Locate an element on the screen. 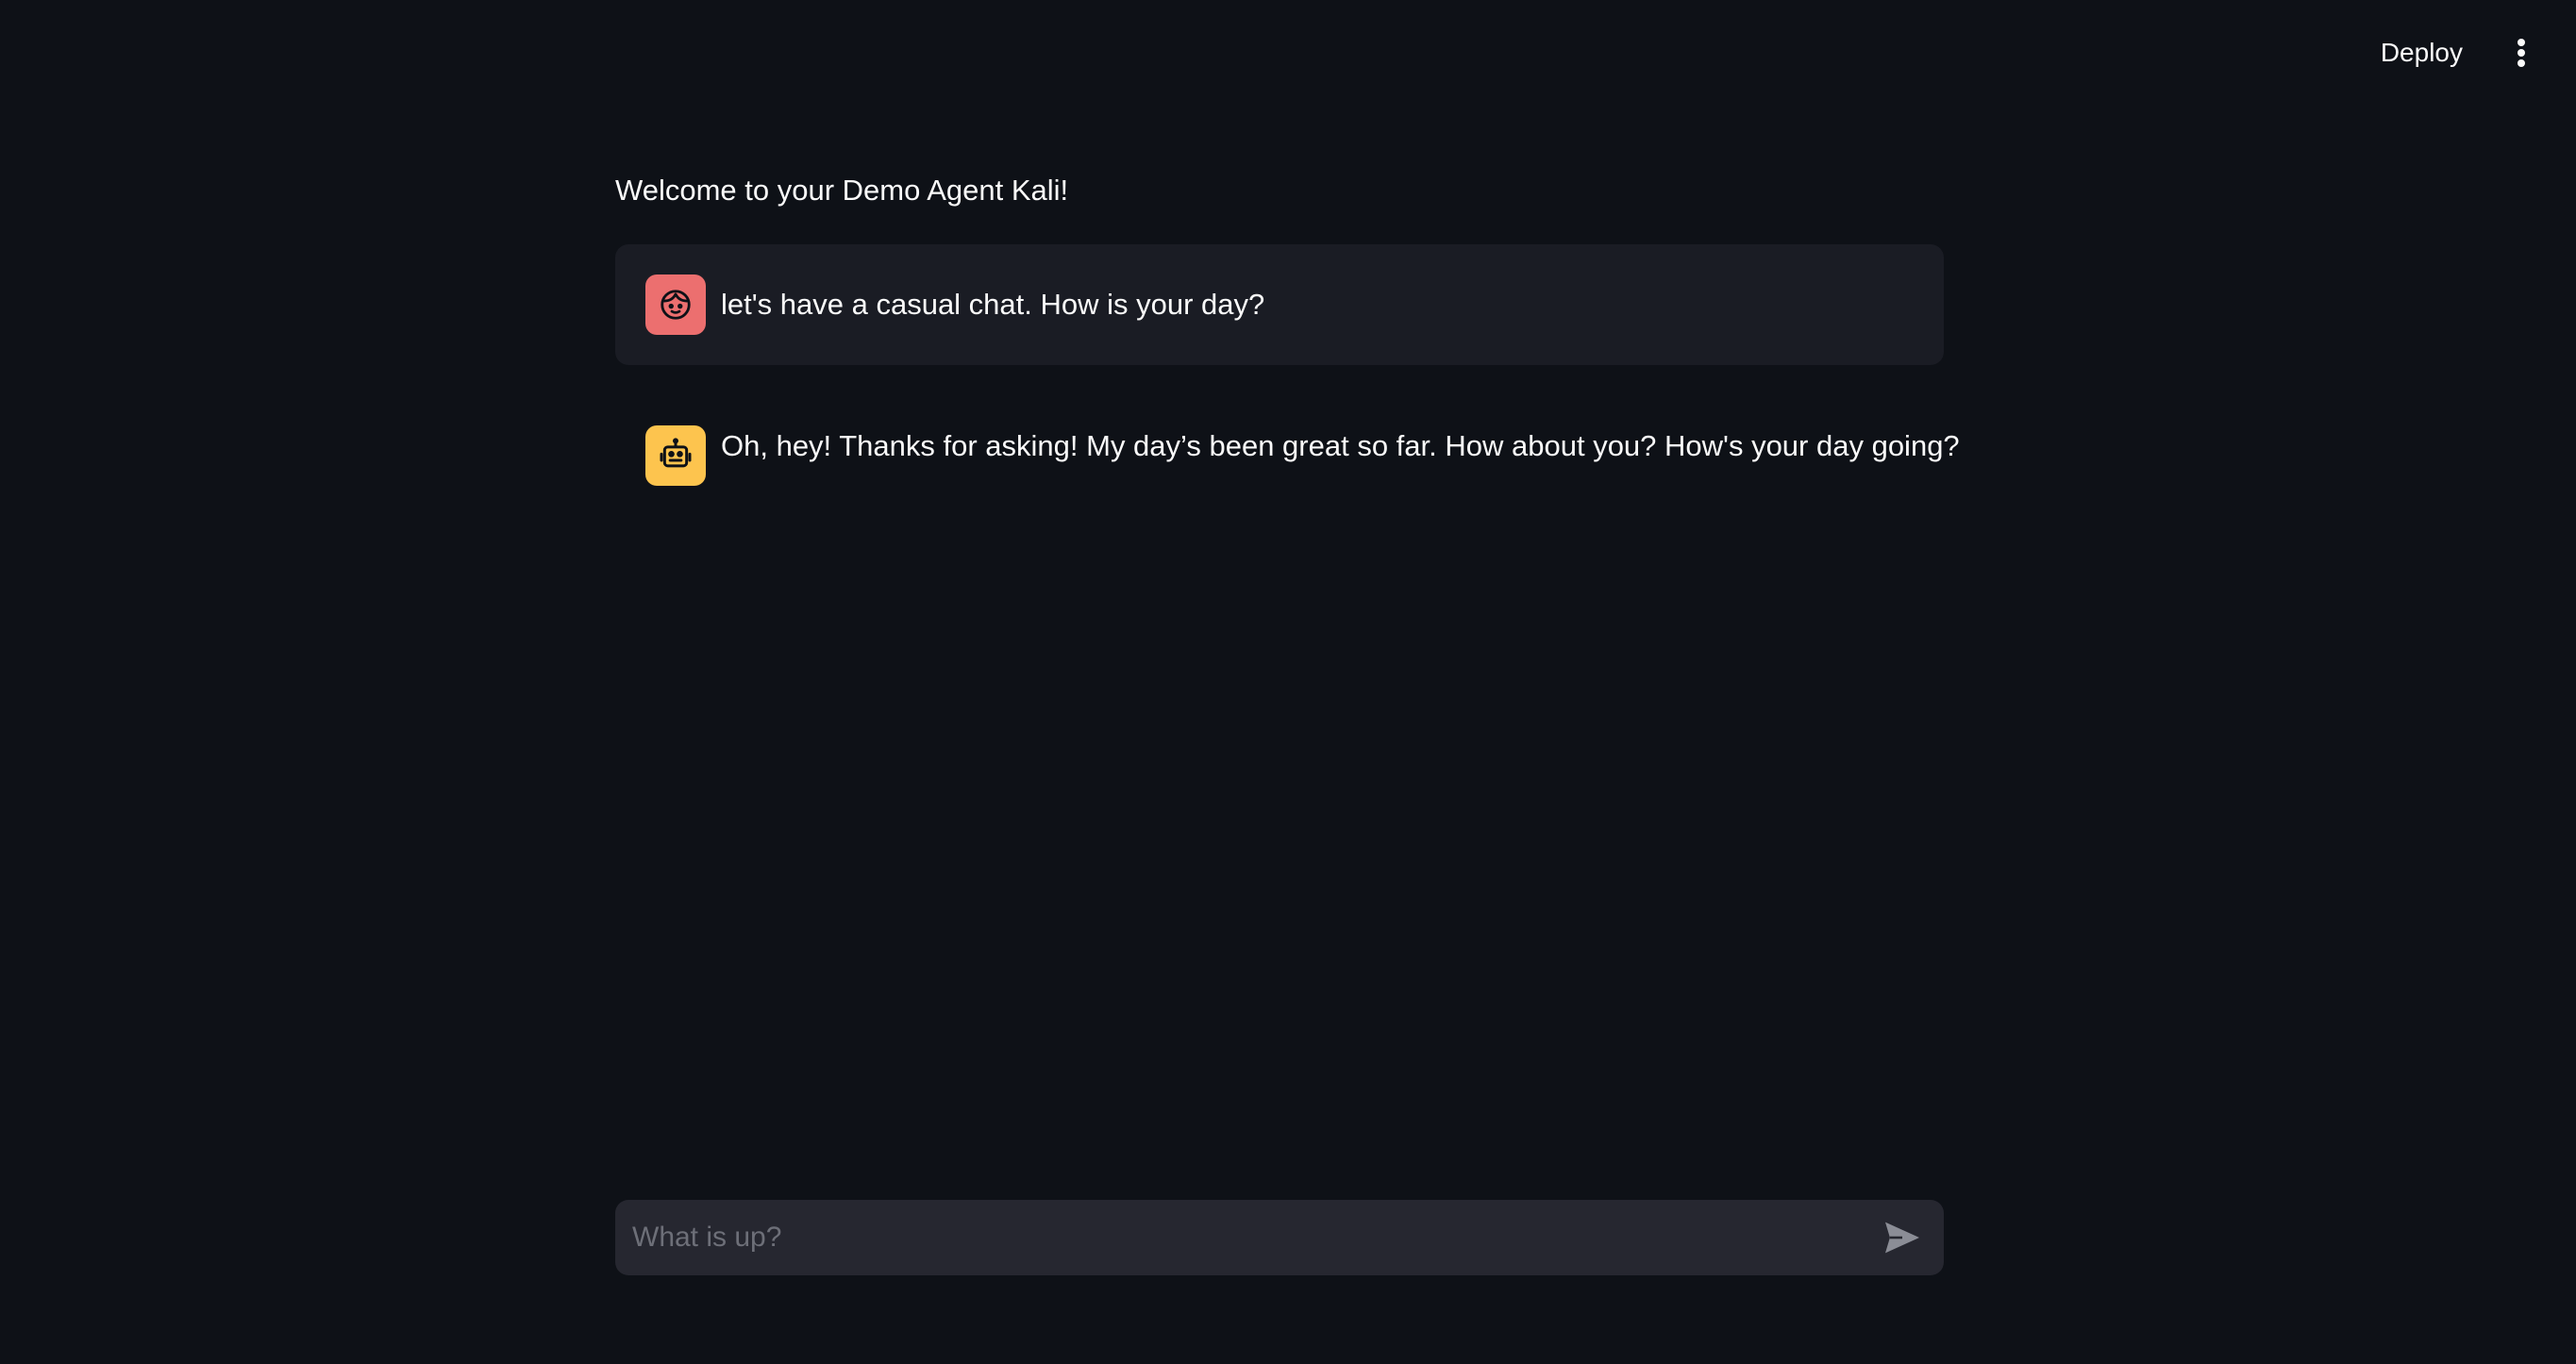 The width and height of the screenshot is (2576, 1364). send-button is located at coordinates (1902, 1238).